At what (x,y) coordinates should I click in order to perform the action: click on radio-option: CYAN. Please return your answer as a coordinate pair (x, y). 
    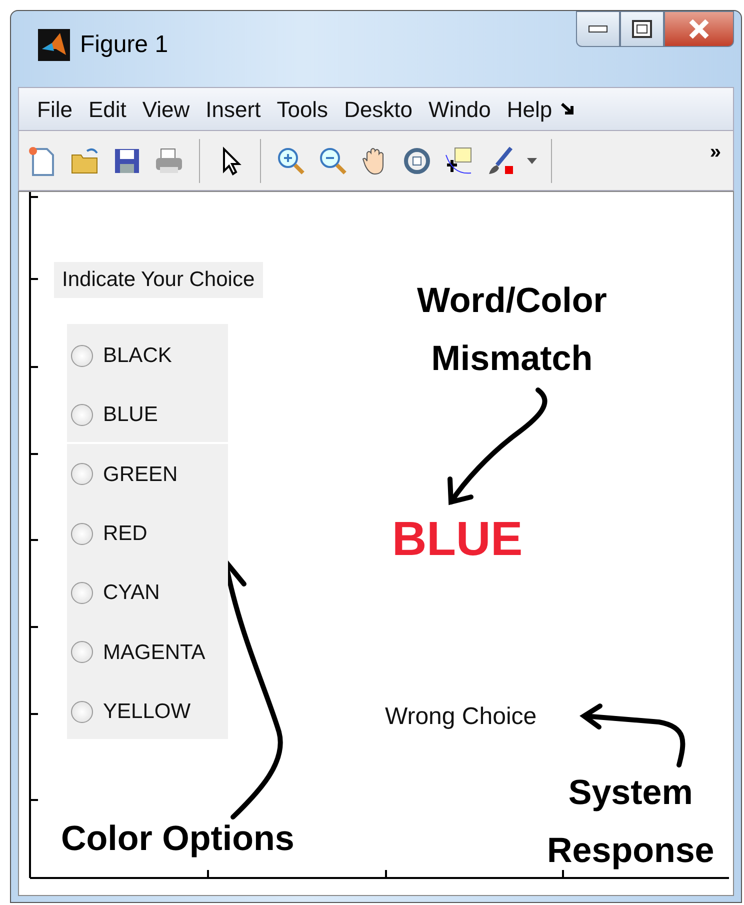
    Looking at the image, I should click on (115, 593).